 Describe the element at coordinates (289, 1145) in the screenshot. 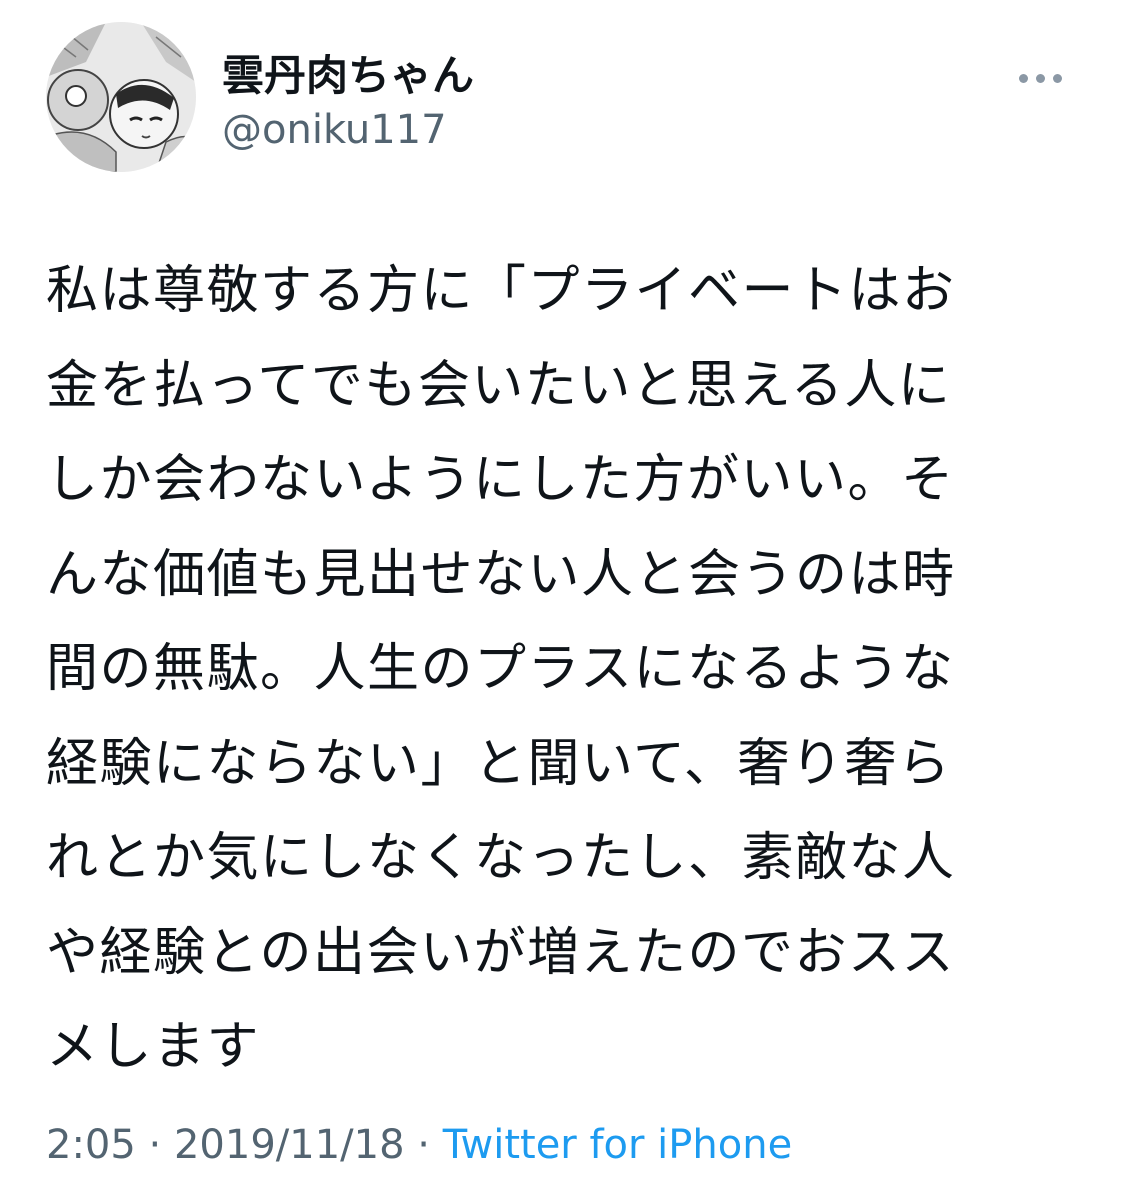

I see `tweet-date: 2019/11/18` at that location.